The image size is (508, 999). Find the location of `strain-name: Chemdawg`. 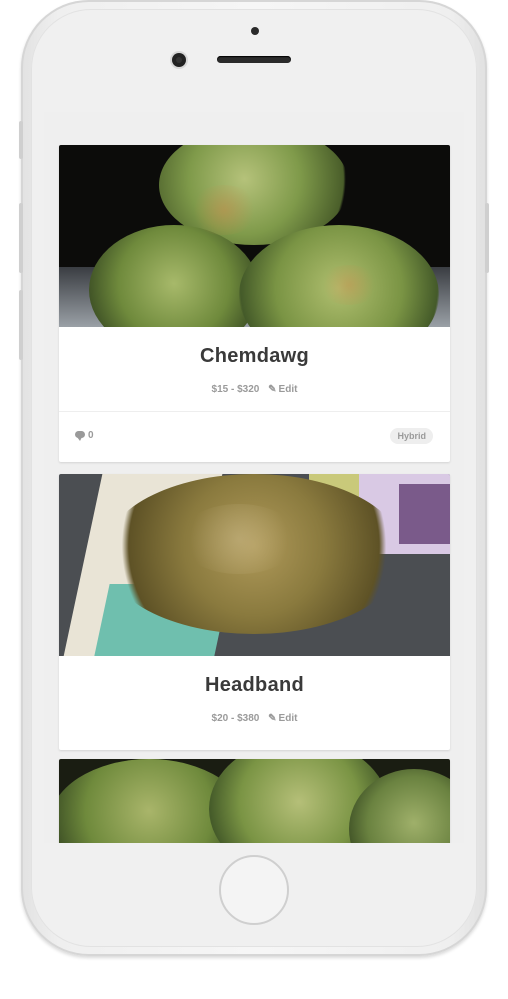

strain-name: Chemdawg is located at coordinates (254, 356).